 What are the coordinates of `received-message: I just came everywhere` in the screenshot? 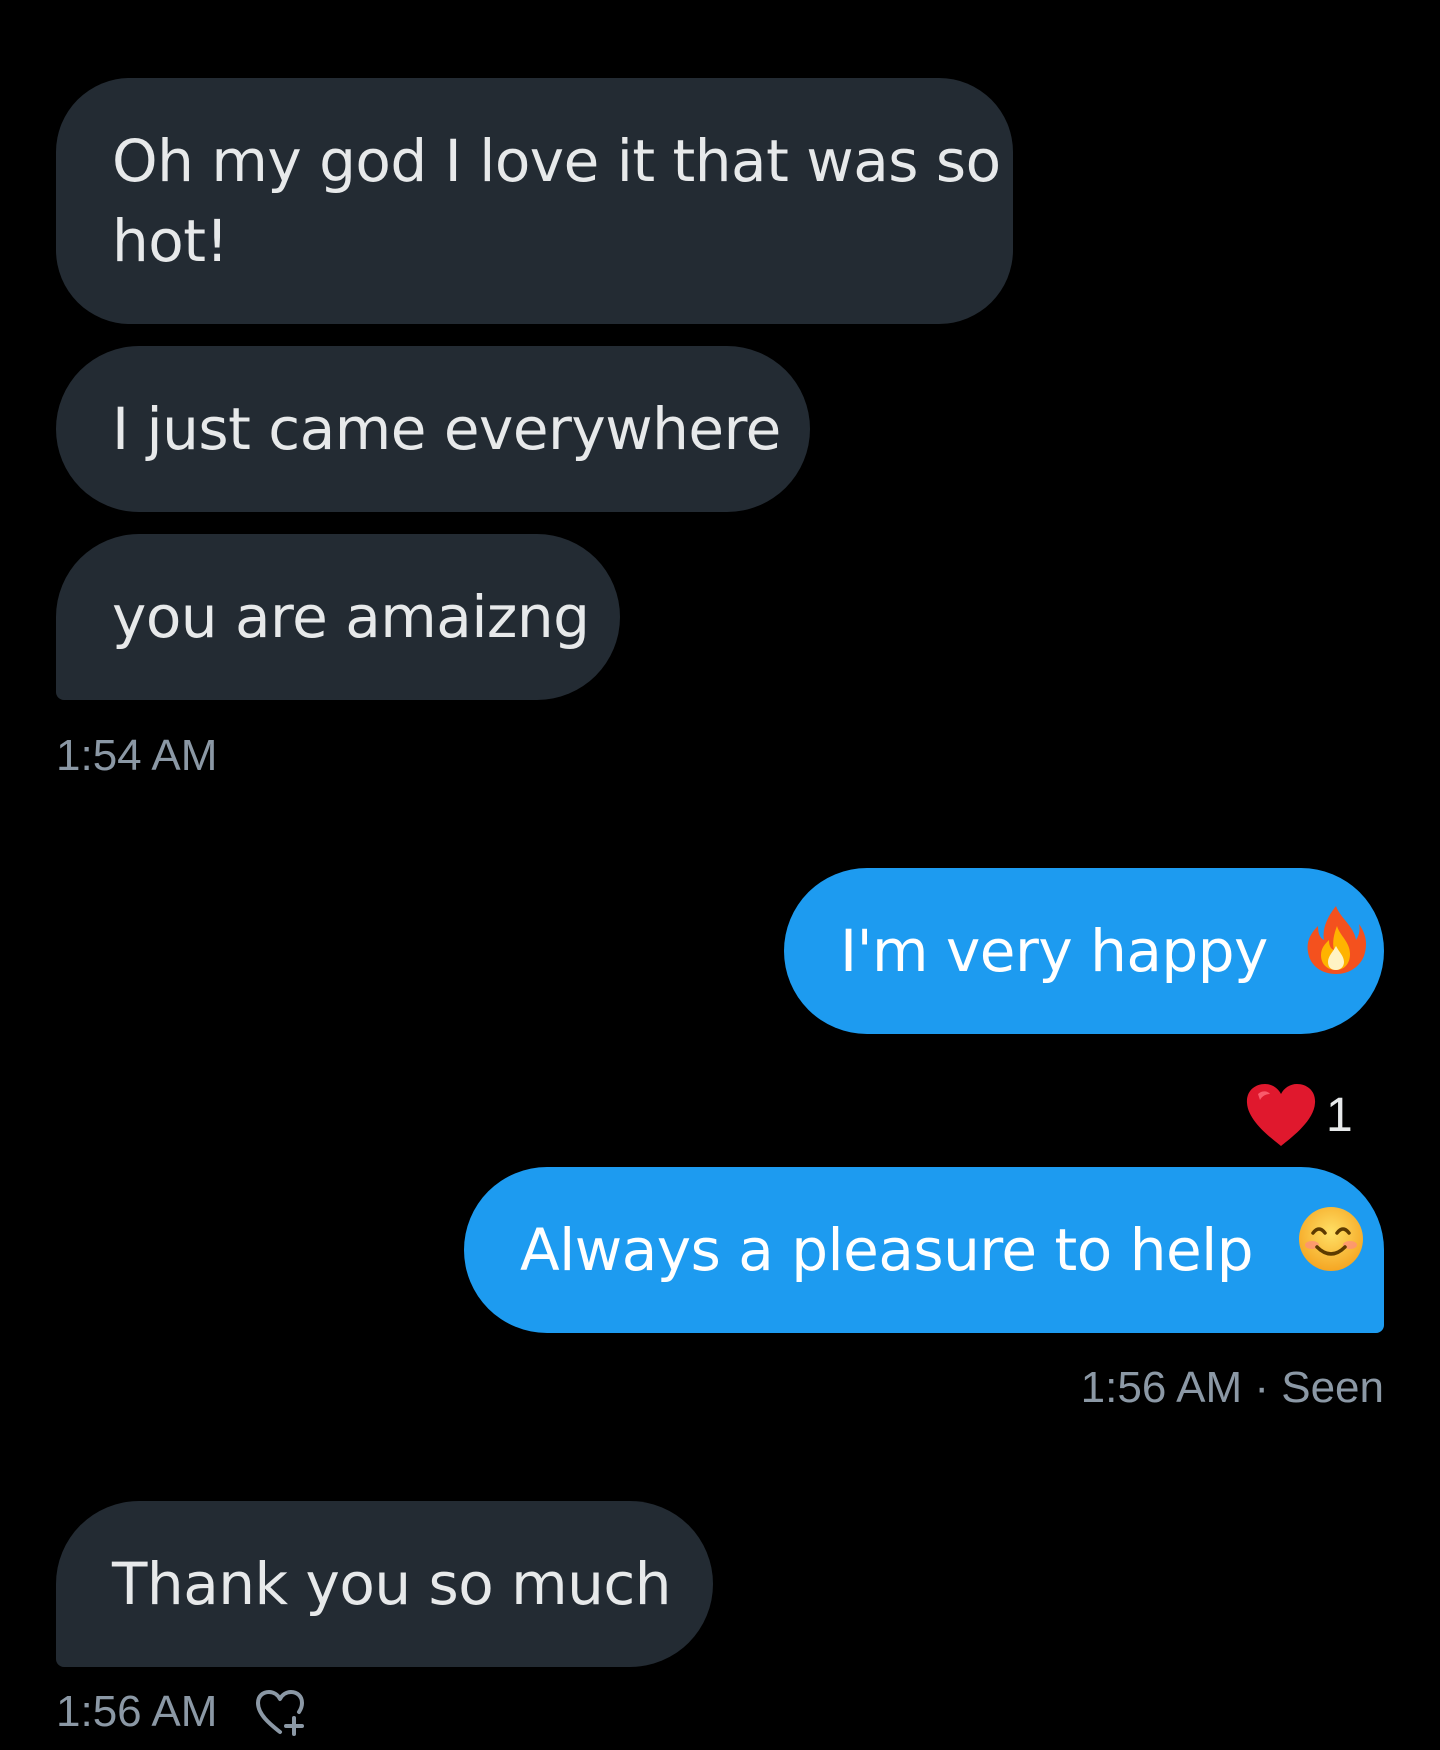 It's located at (433, 429).